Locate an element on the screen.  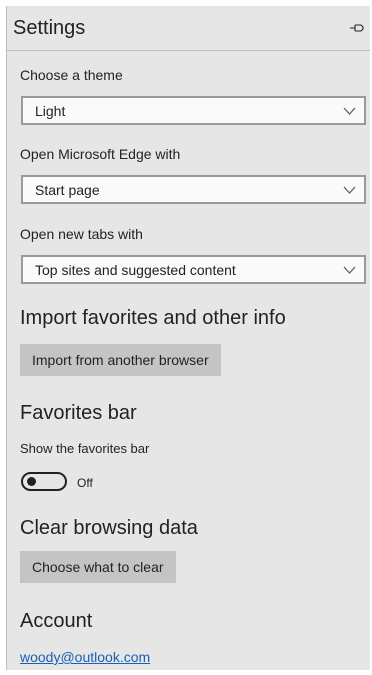
account-heading: Account is located at coordinates (56, 621).